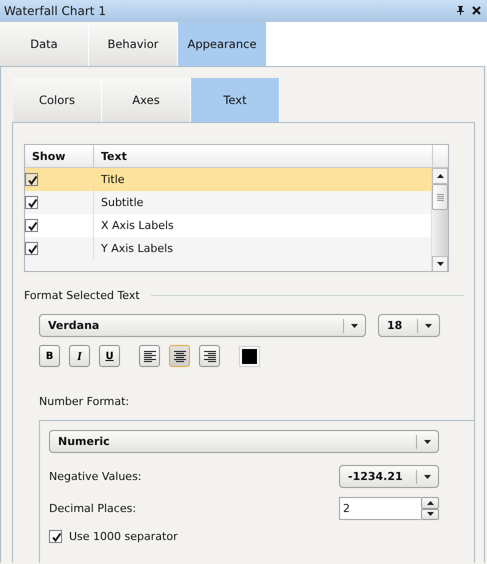  What do you see at coordinates (133, 44) in the screenshot?
I see `tab: Behavior` at bounding box center [133, 44].